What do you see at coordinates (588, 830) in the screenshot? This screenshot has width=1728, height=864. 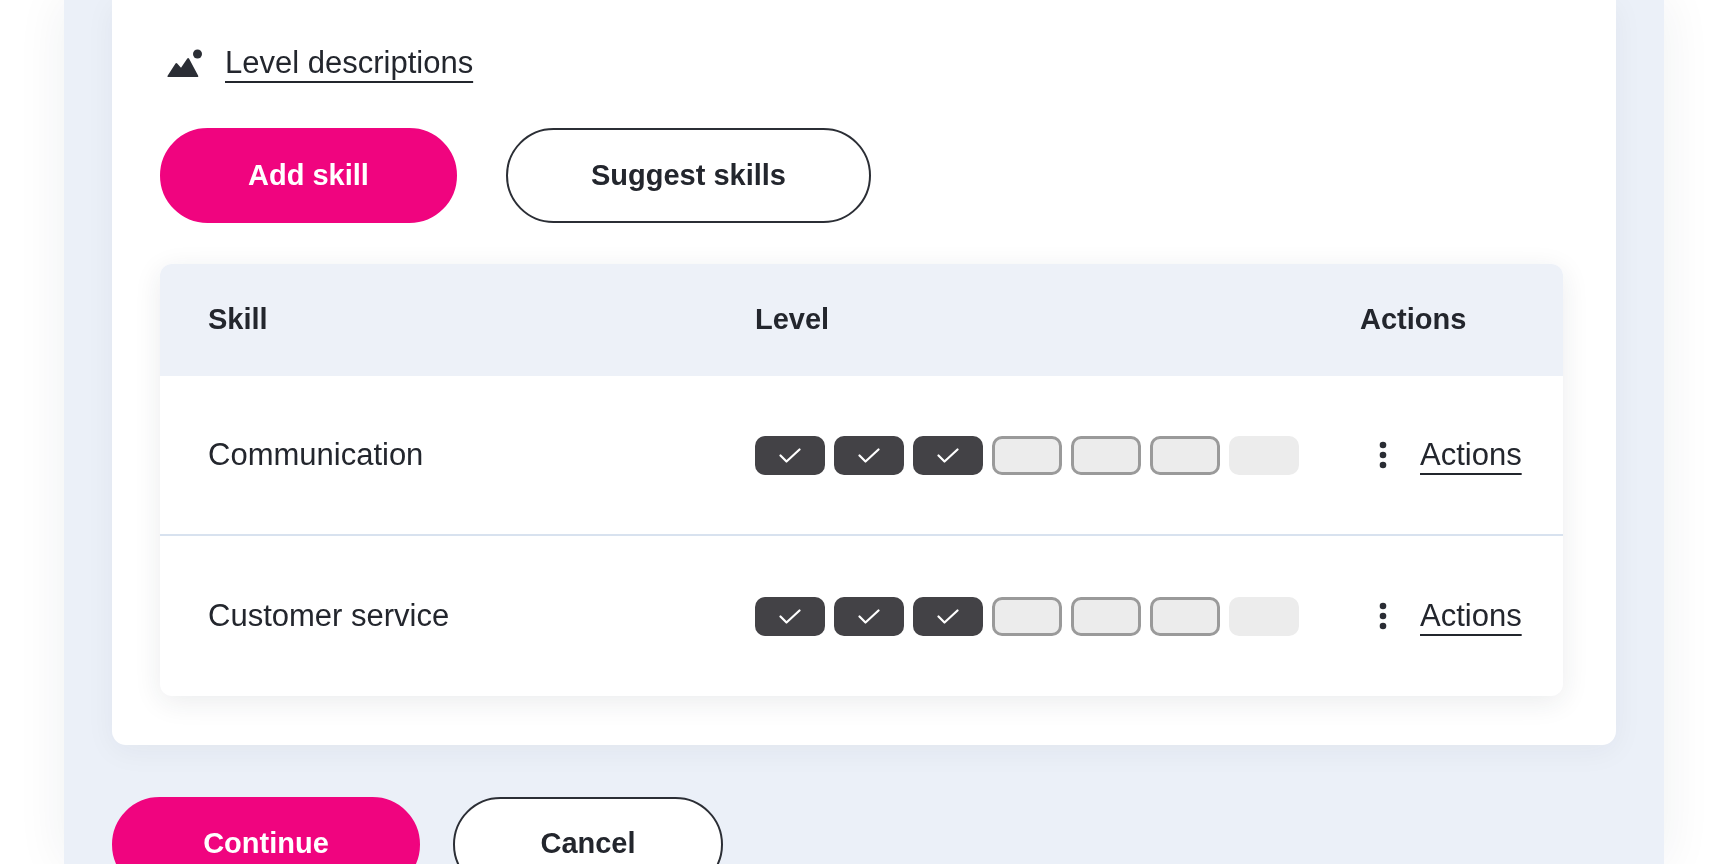 I see `cancel-button: Cancel` at bounding box center [588, 830].